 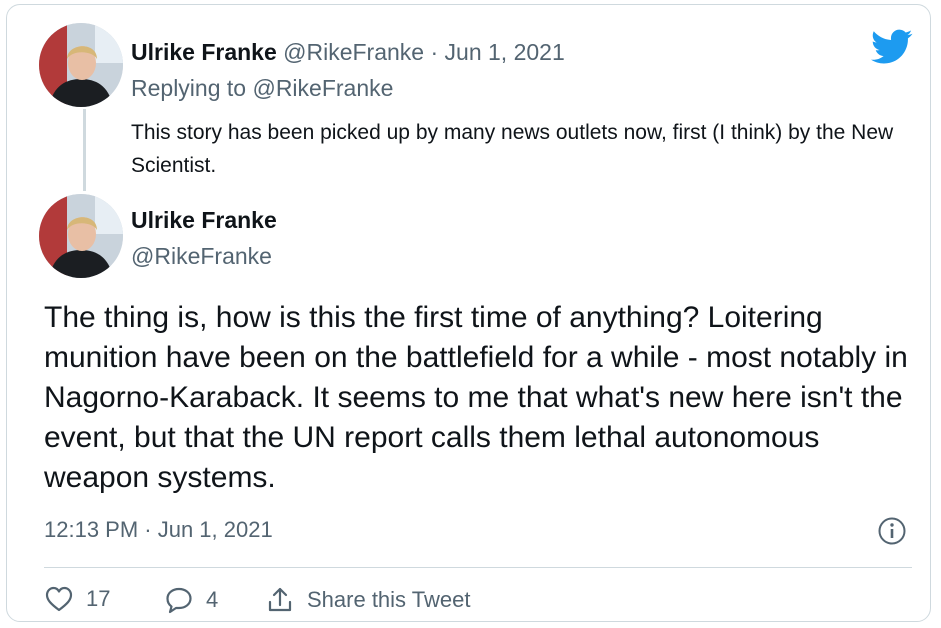 I want to click on reply-author-handle: @RikeFranke, so click(x=353, y=52).